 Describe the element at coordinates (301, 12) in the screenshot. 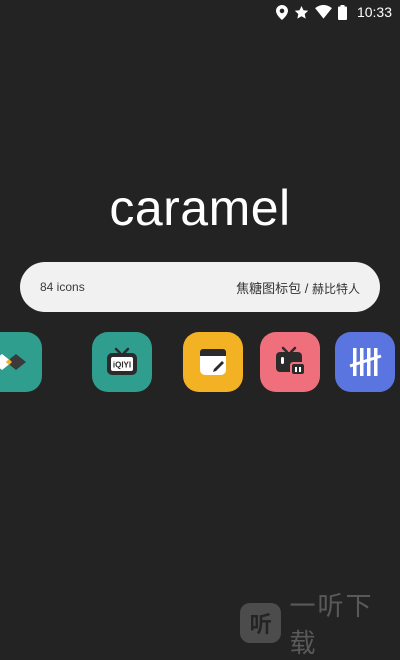

I see `star-icon` at that location.